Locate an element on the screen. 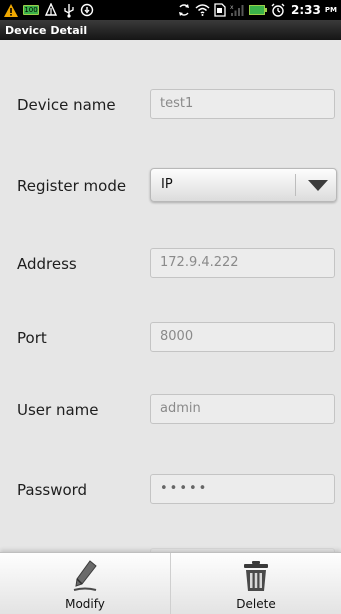 The height and width of the screenshot is (614, 341). sync-icon is located at coordinates (87, 10).